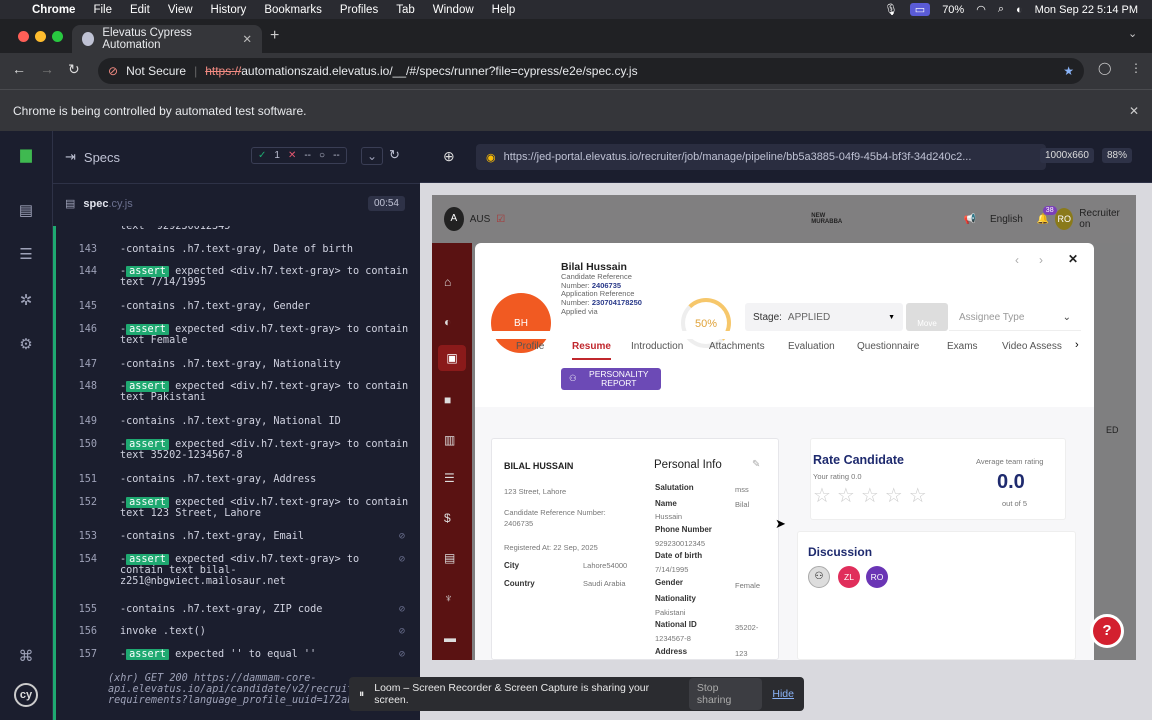 Image resolution: width=1152 pixels, height=720 pixels. What do you see at coordinates (1019, 10) in the screenshot?
I see `control-center-icon: ◐` at bounding box center [1019, 10].